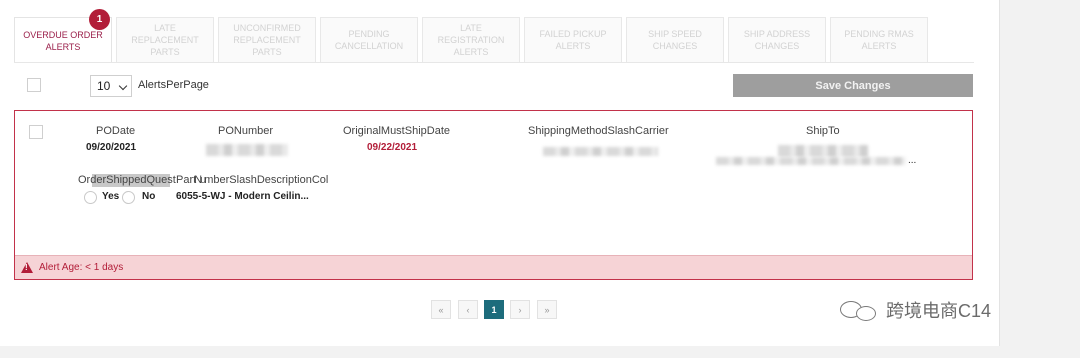 The height and width of the screenshot is (358, 1080). Describe the element at coordinates (36, 132) in the screenshot. I see `alert-select-checkbox` at that location.